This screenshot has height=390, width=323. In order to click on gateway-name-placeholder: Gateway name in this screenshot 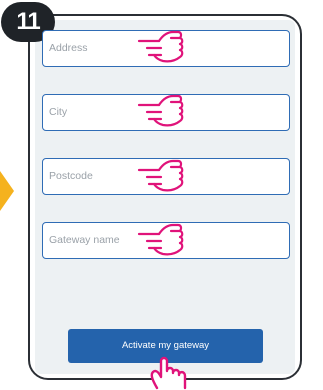, I will do `click(84, 240)`.